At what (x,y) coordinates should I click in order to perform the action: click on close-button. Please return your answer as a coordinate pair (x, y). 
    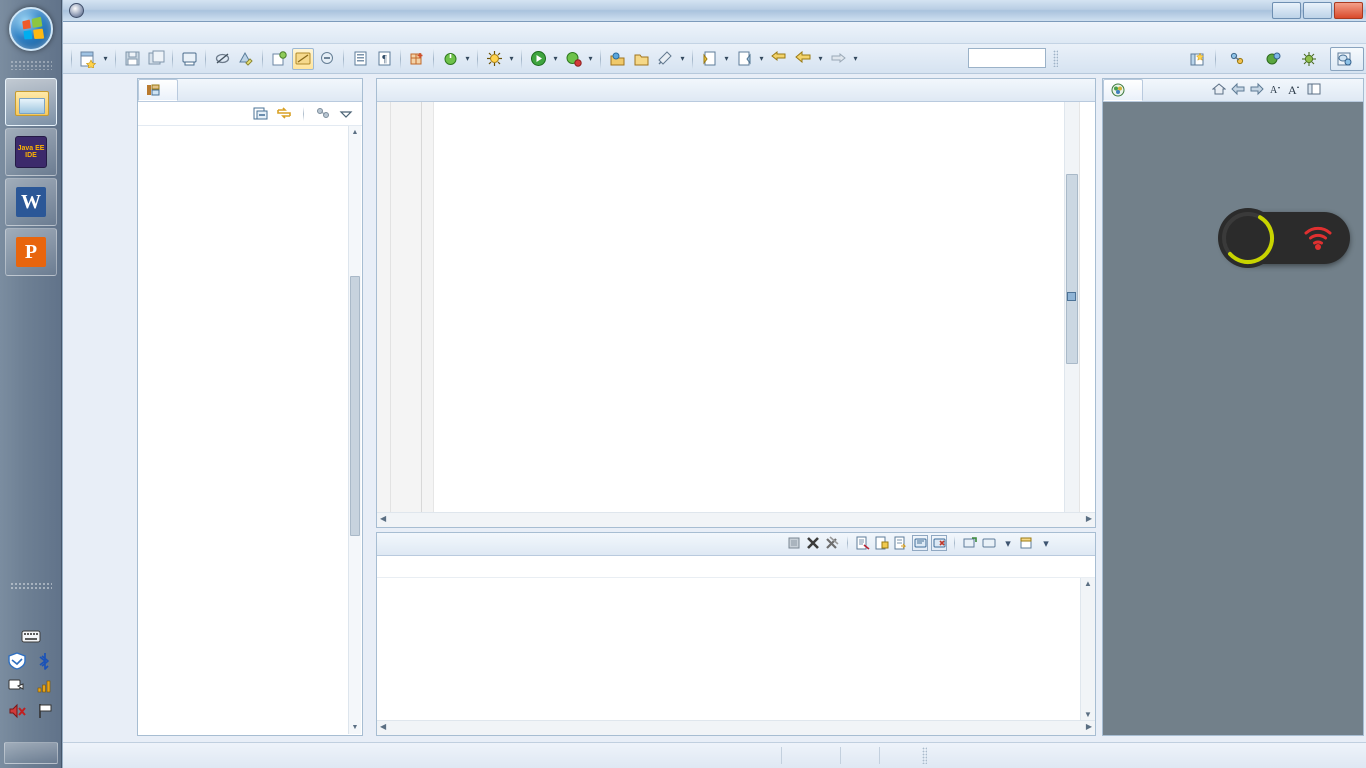
    Looking at the image, I should click on (1348, 10).